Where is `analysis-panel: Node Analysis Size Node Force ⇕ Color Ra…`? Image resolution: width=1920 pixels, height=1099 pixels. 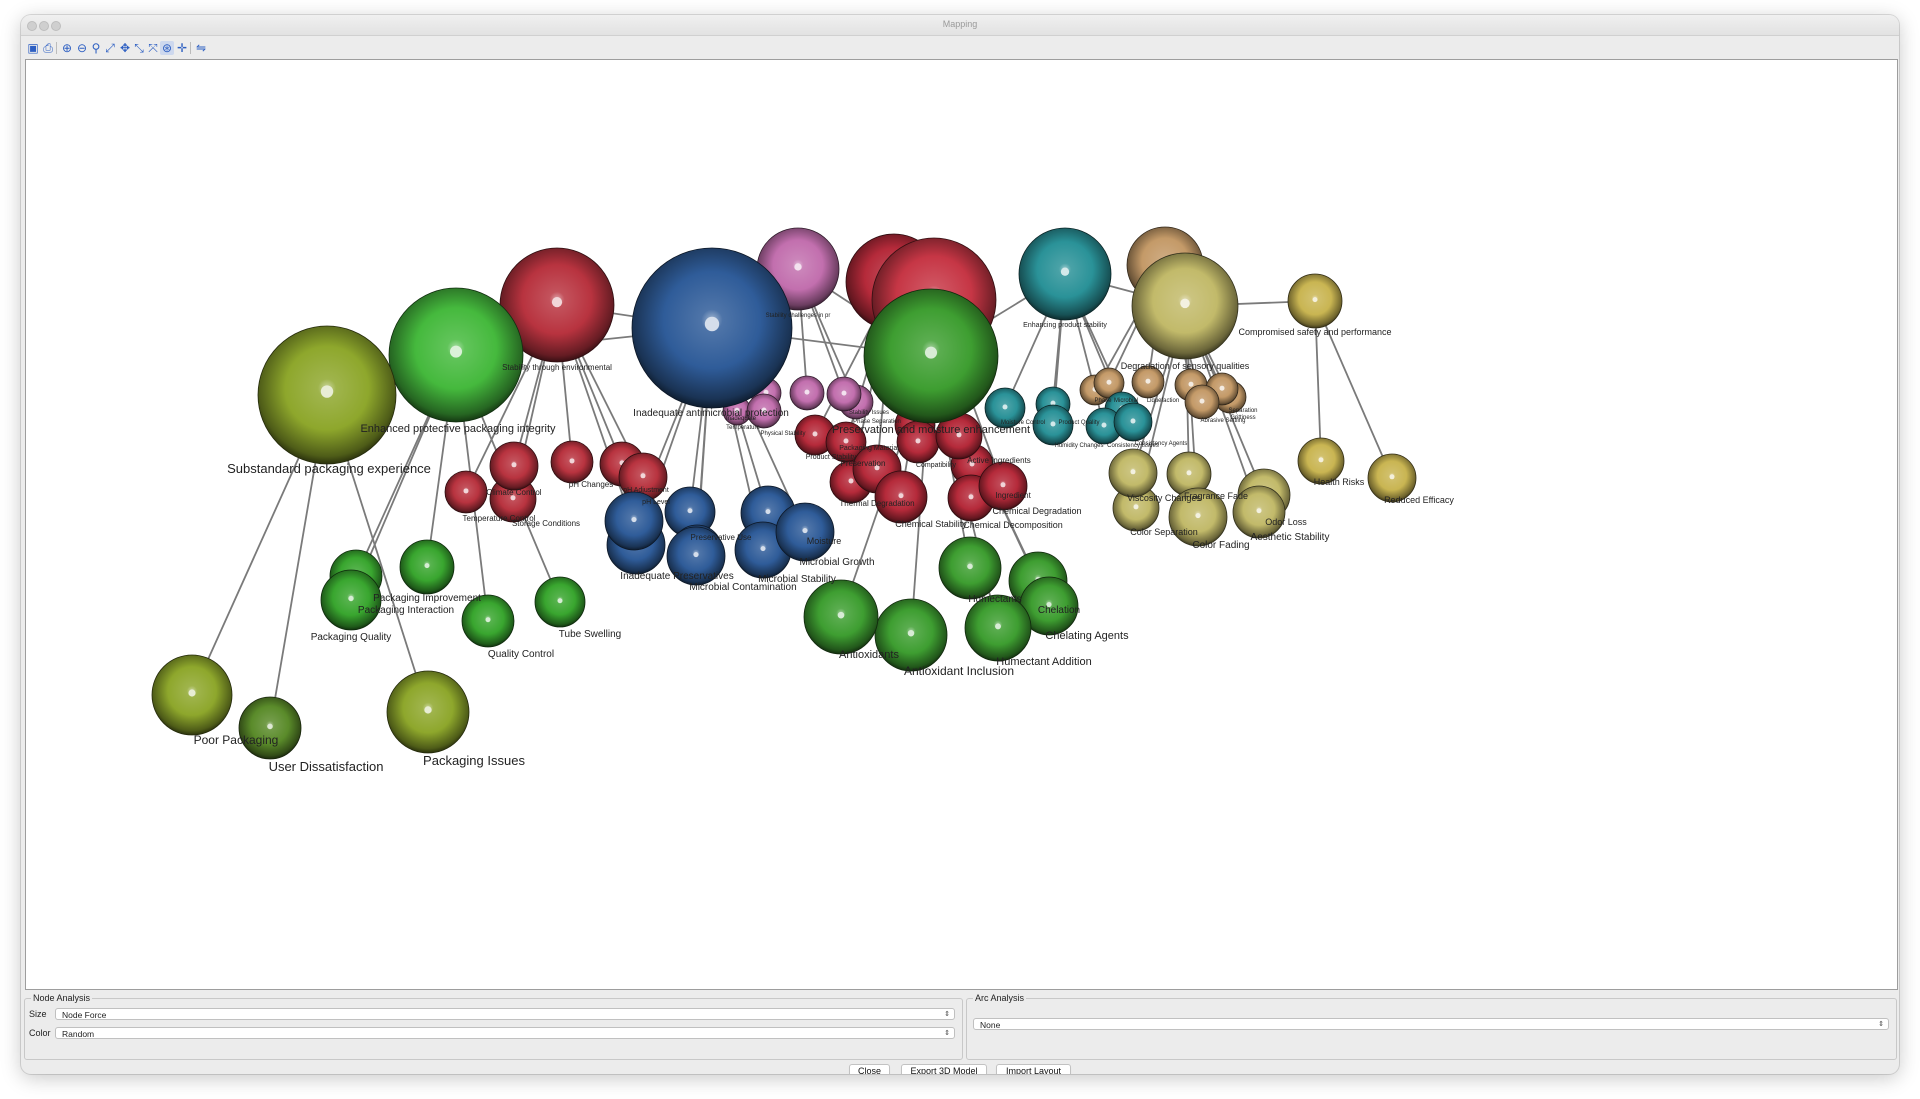 analysis-panel: Node Analysis Size Node Force ⇕ Color Ra… is located at coordinates (960, 1032).